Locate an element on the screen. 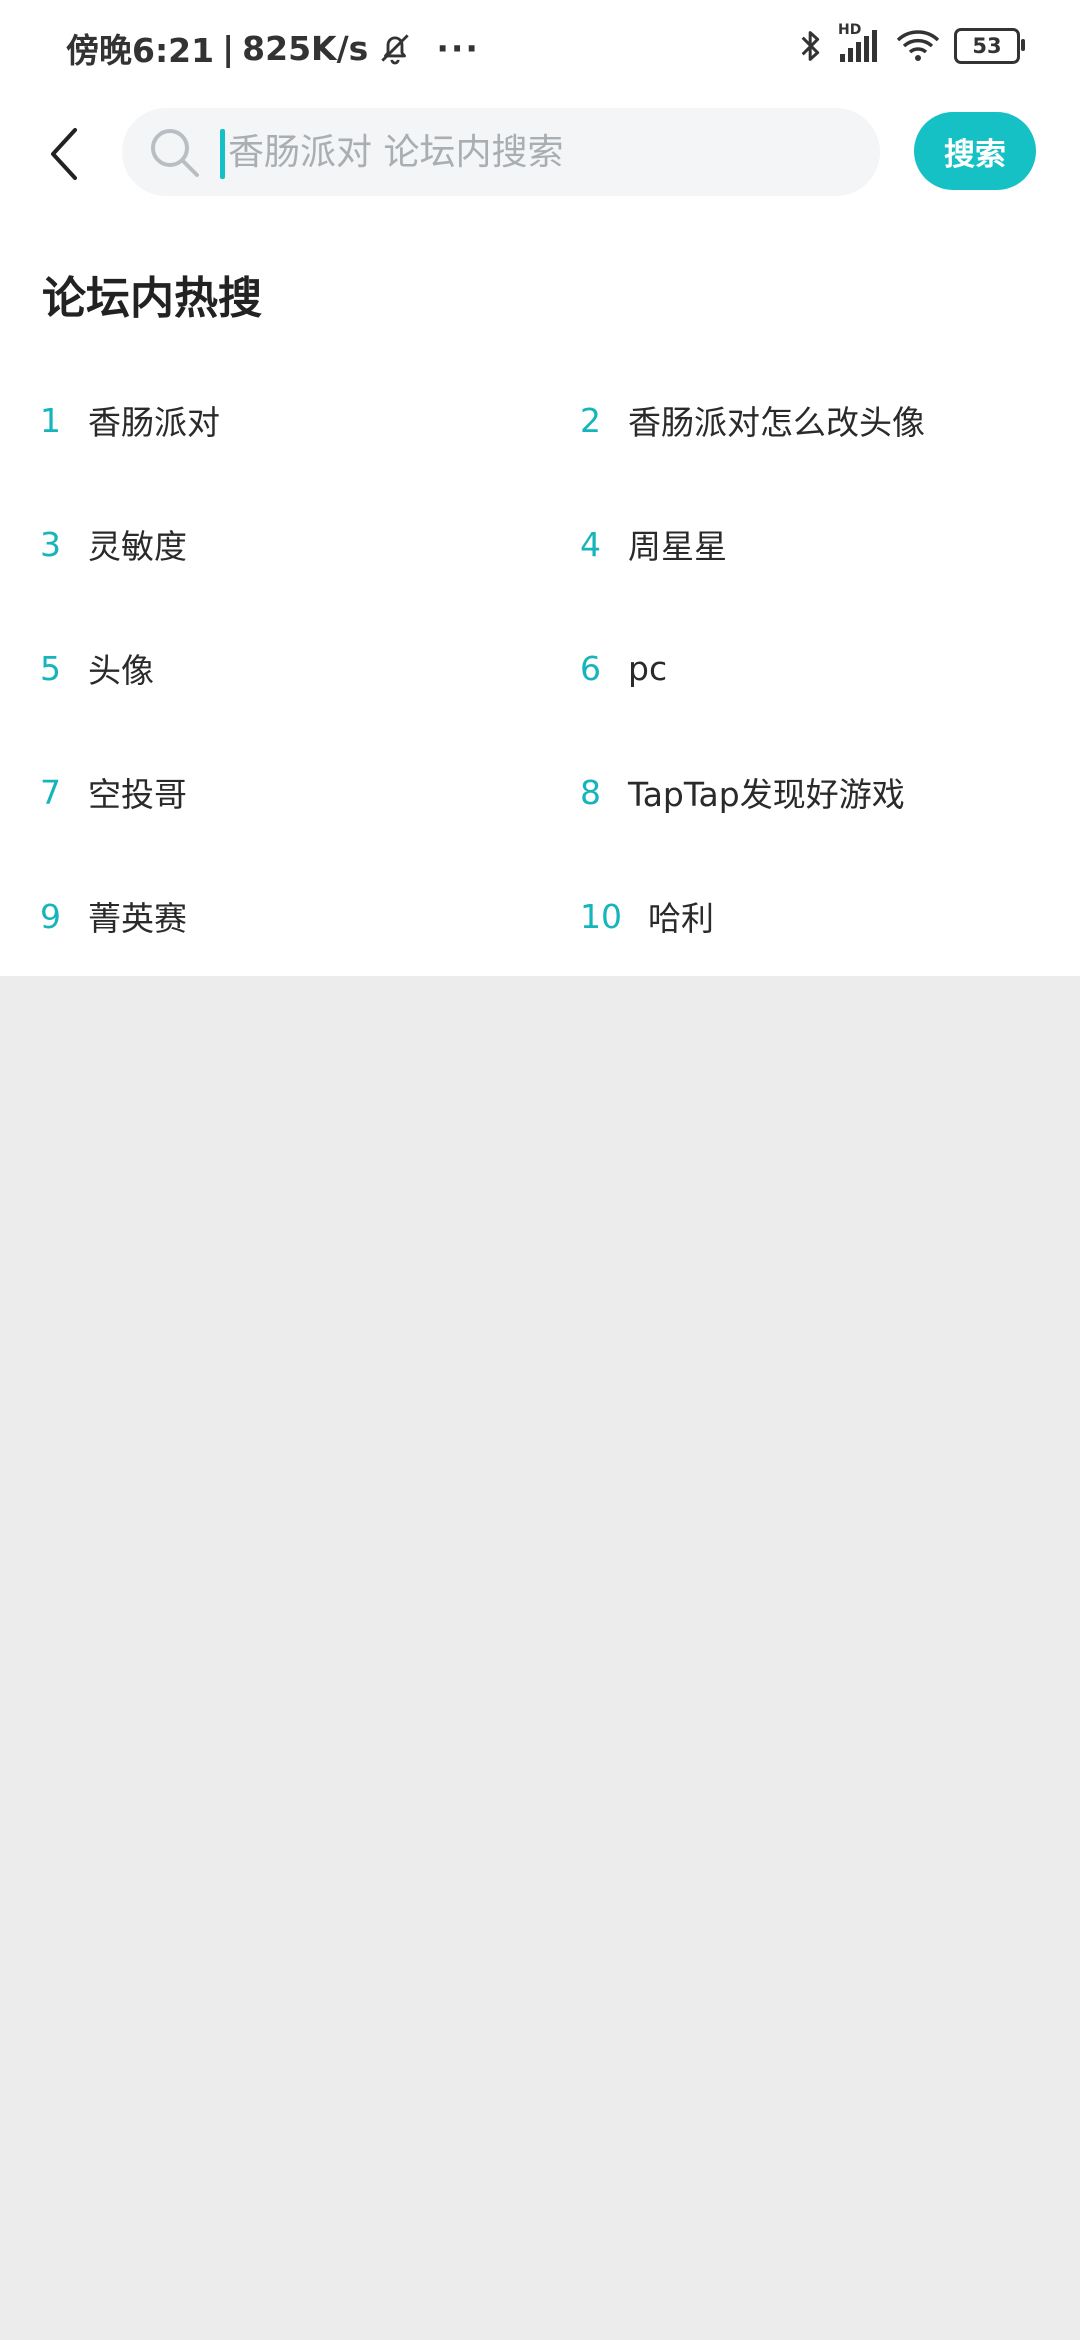  rank-number: 5 is located at coordinates (50, 668).